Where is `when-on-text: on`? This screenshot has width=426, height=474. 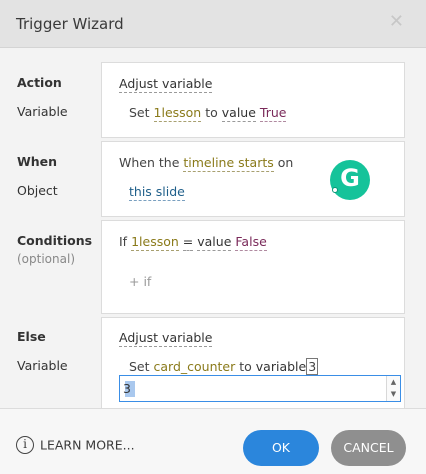 when-on-text: on is located at coordinates (285, 162).